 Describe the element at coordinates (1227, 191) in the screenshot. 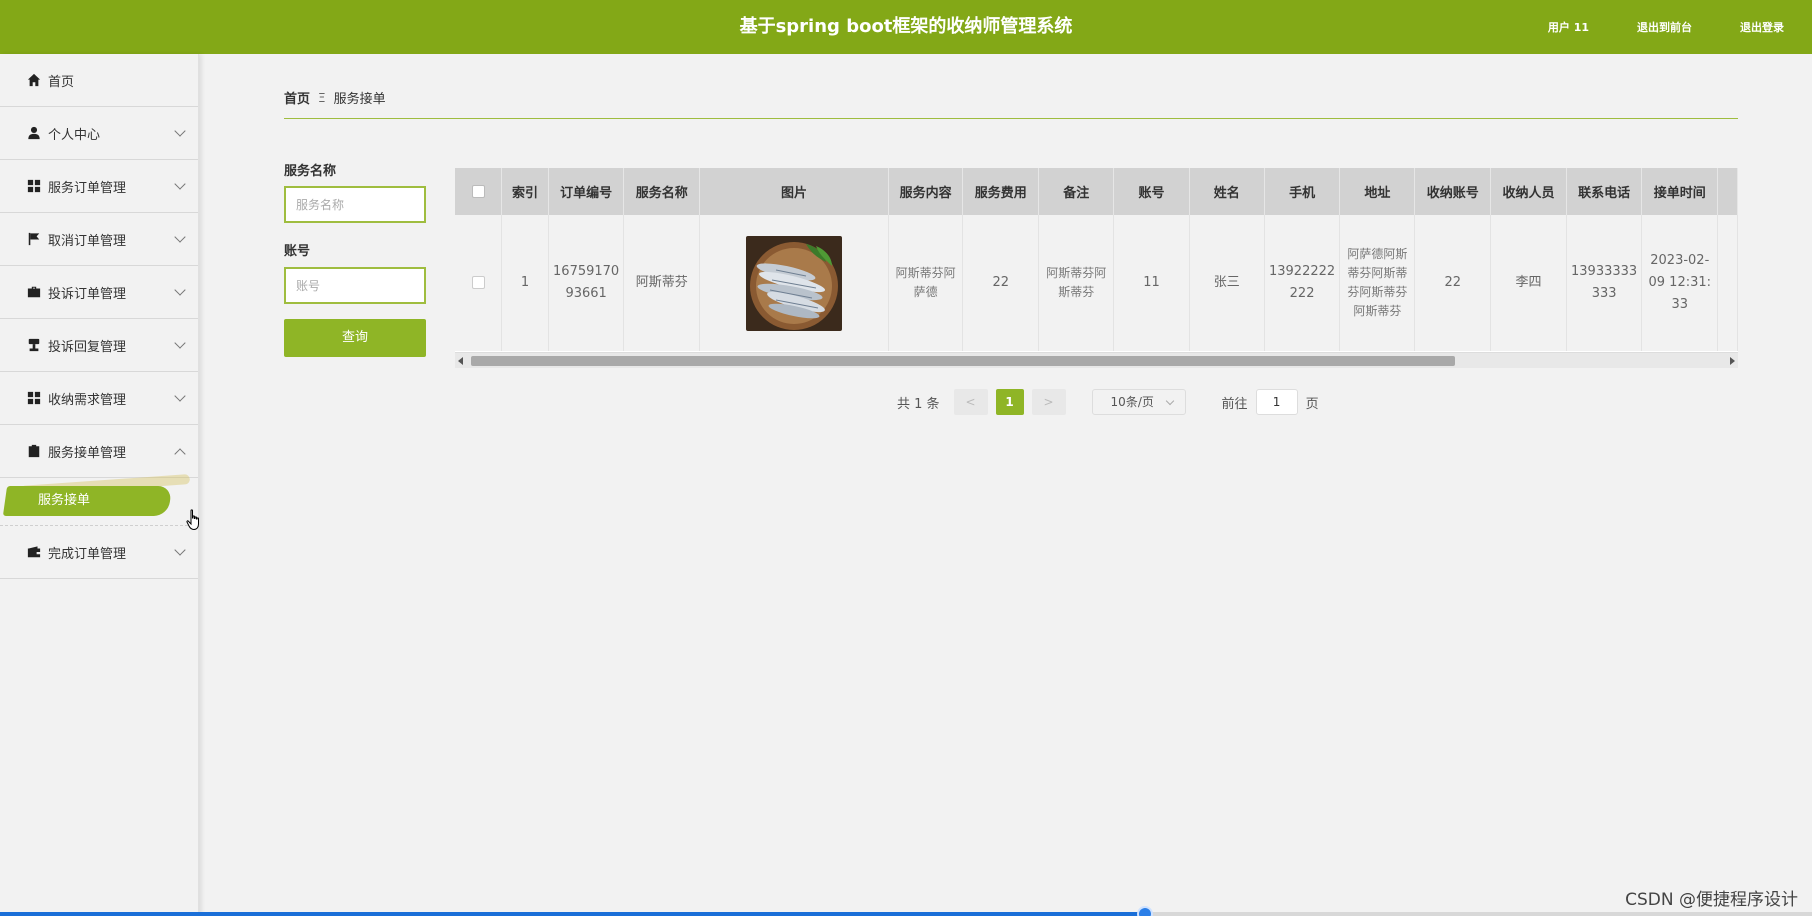

I see `column-header: 姓名` at that location.